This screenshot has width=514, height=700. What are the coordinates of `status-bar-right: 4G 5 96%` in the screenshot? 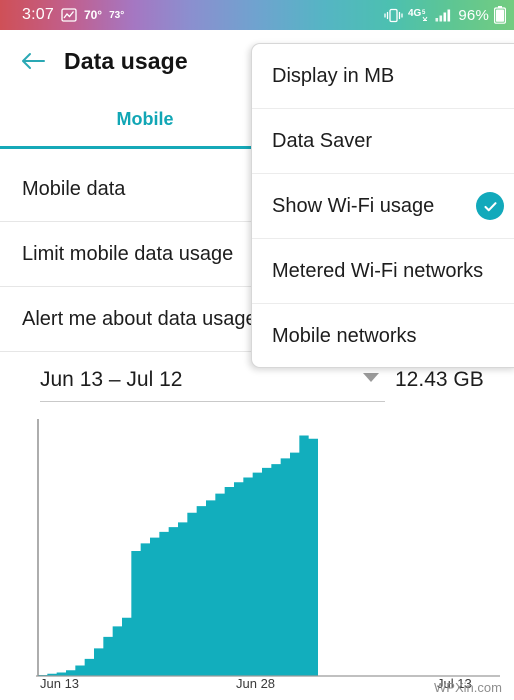 It's located at (445, 15).